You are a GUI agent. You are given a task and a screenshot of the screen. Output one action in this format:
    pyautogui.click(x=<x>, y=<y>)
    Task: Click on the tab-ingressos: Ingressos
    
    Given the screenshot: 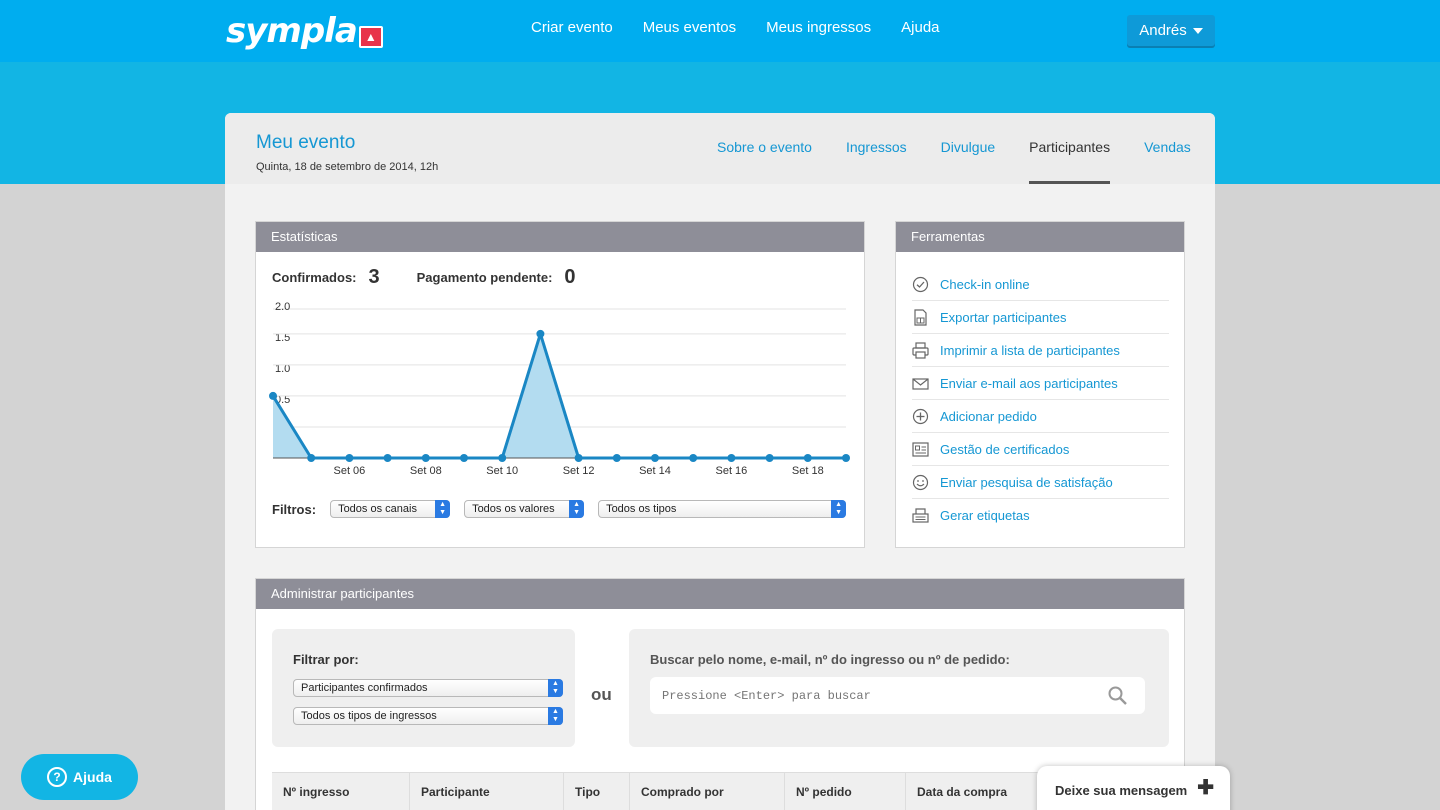 What is the action you would take?
    pyautogui.click(x=876, y=148)
    